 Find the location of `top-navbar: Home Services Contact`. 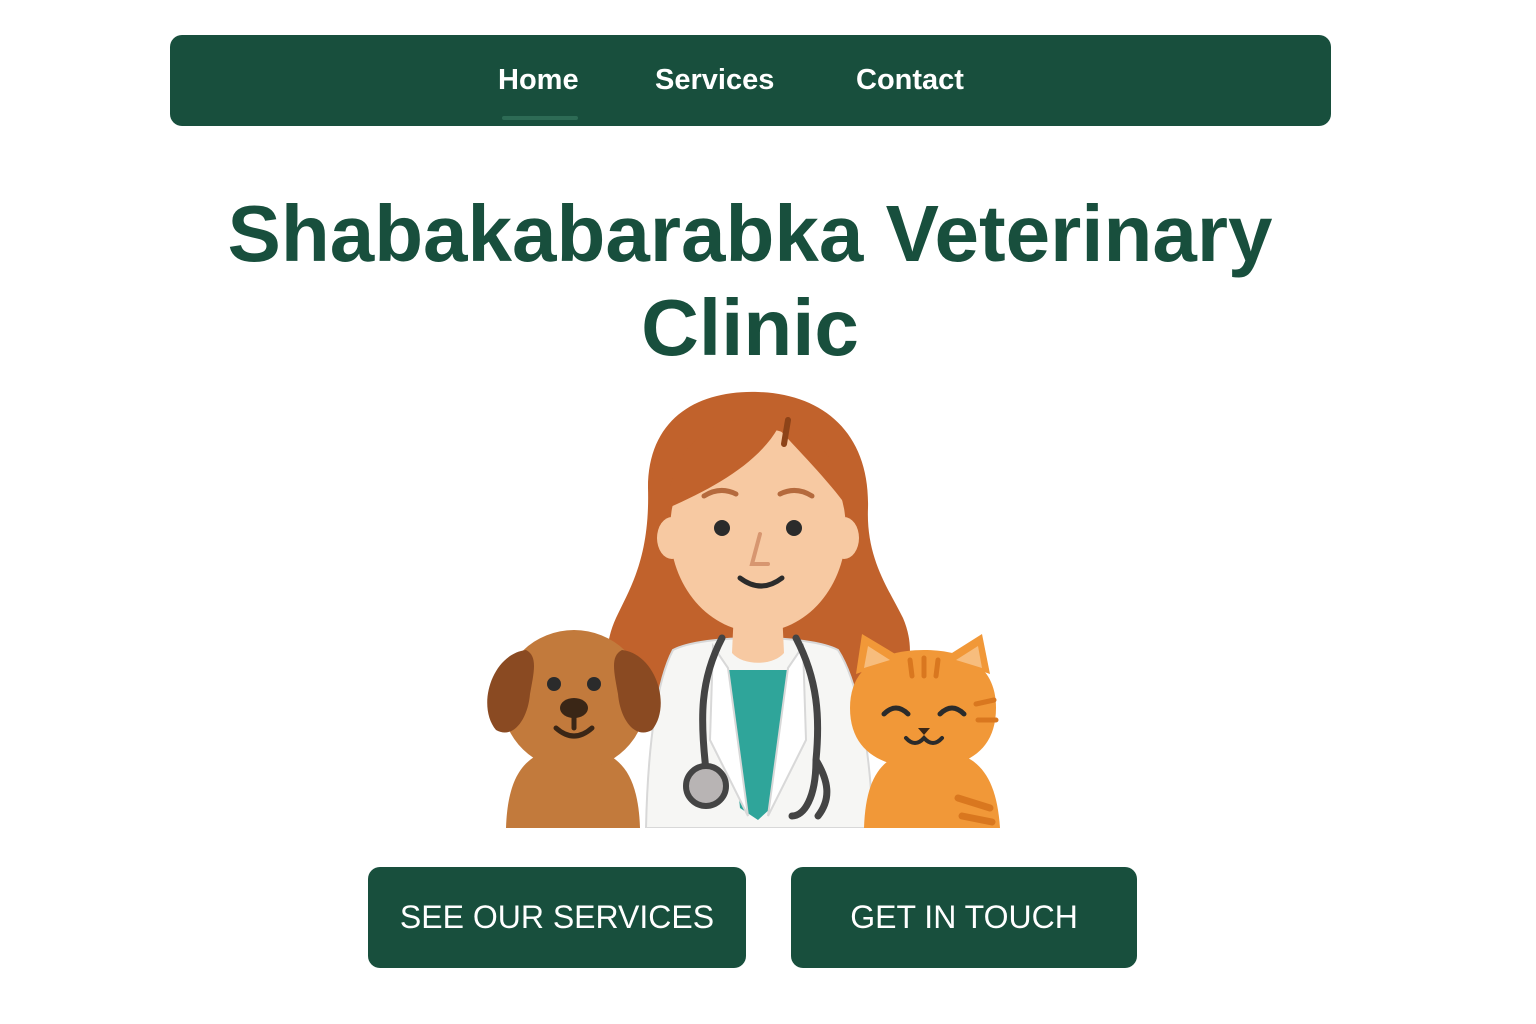

top-navbar: Home Services Contact is located at coordinates (750, 80).